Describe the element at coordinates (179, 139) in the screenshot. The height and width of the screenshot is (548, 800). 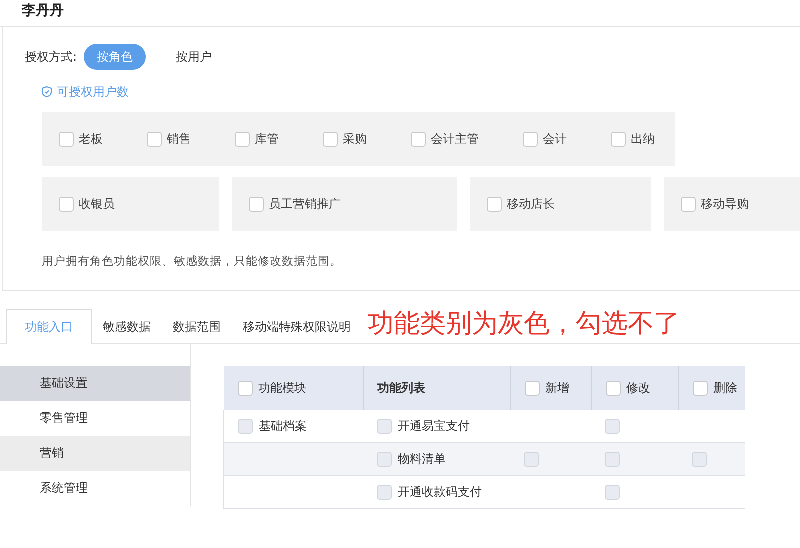
I see `role-label: 销售` at that location.